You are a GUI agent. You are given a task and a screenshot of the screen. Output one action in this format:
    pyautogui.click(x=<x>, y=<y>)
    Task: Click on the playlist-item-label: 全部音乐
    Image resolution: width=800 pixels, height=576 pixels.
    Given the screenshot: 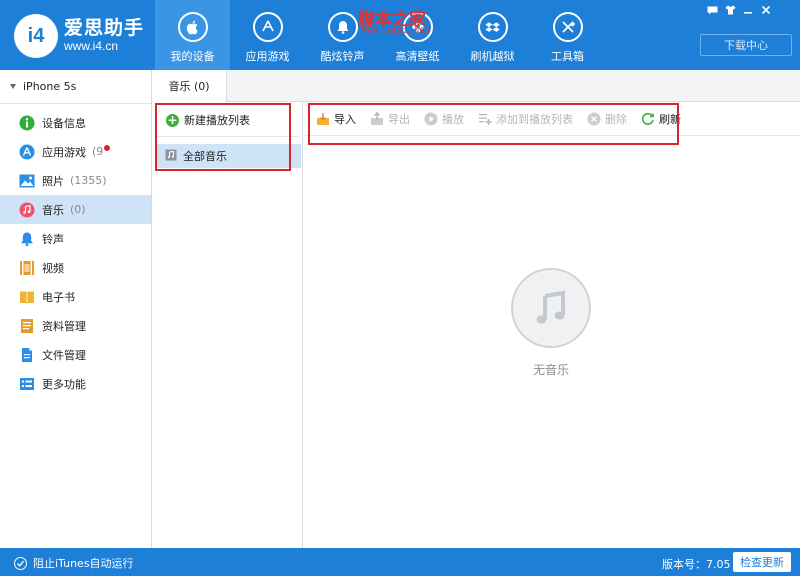 What is the action you would take?
    pyautogui.click(x=205, y=156)
    